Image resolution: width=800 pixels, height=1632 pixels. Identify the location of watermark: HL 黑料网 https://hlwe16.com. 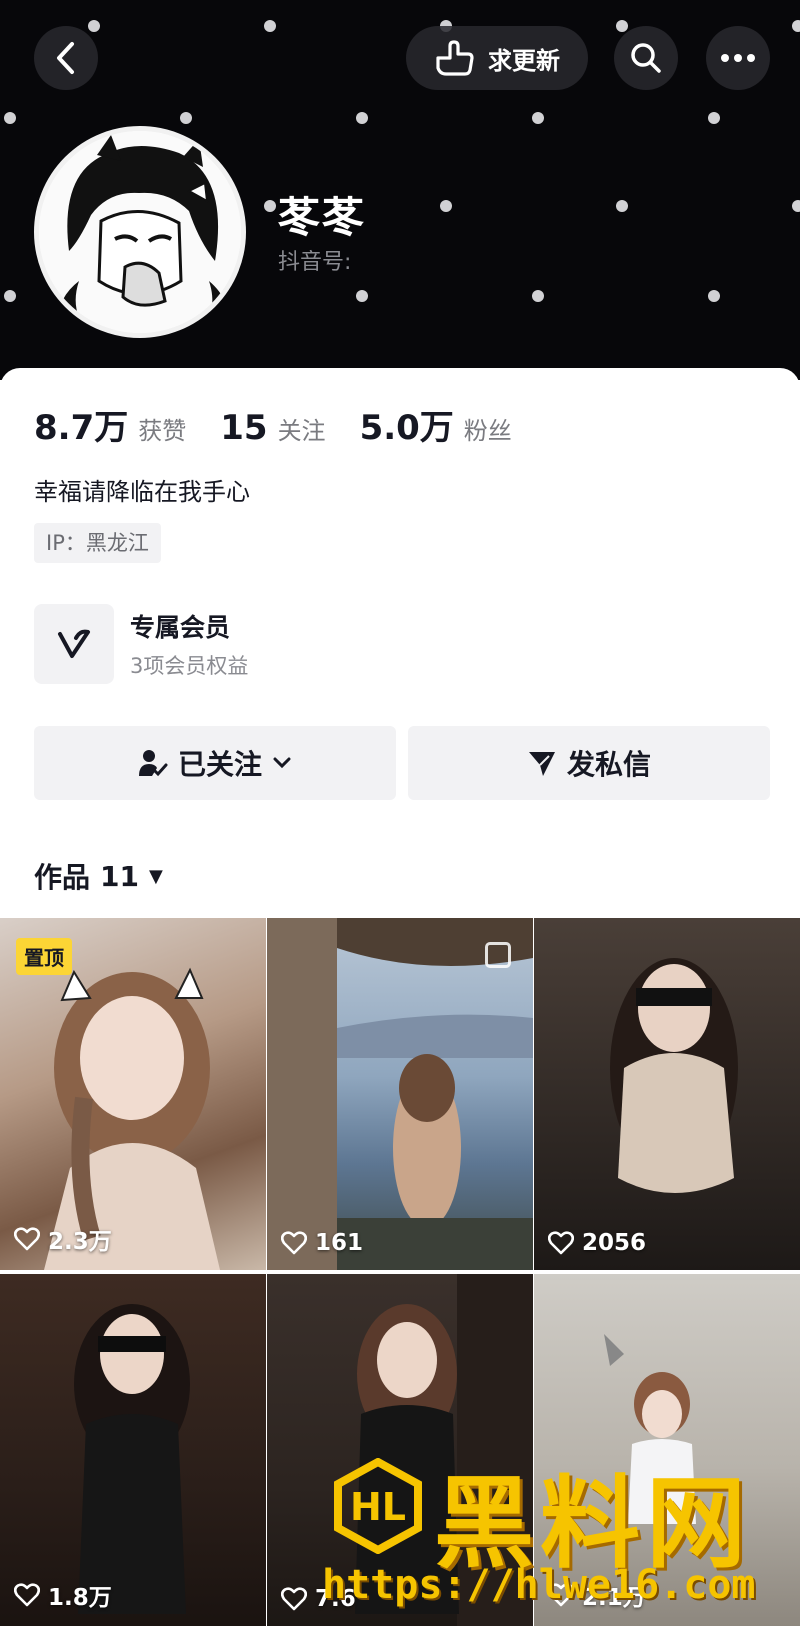
(561, 1543).